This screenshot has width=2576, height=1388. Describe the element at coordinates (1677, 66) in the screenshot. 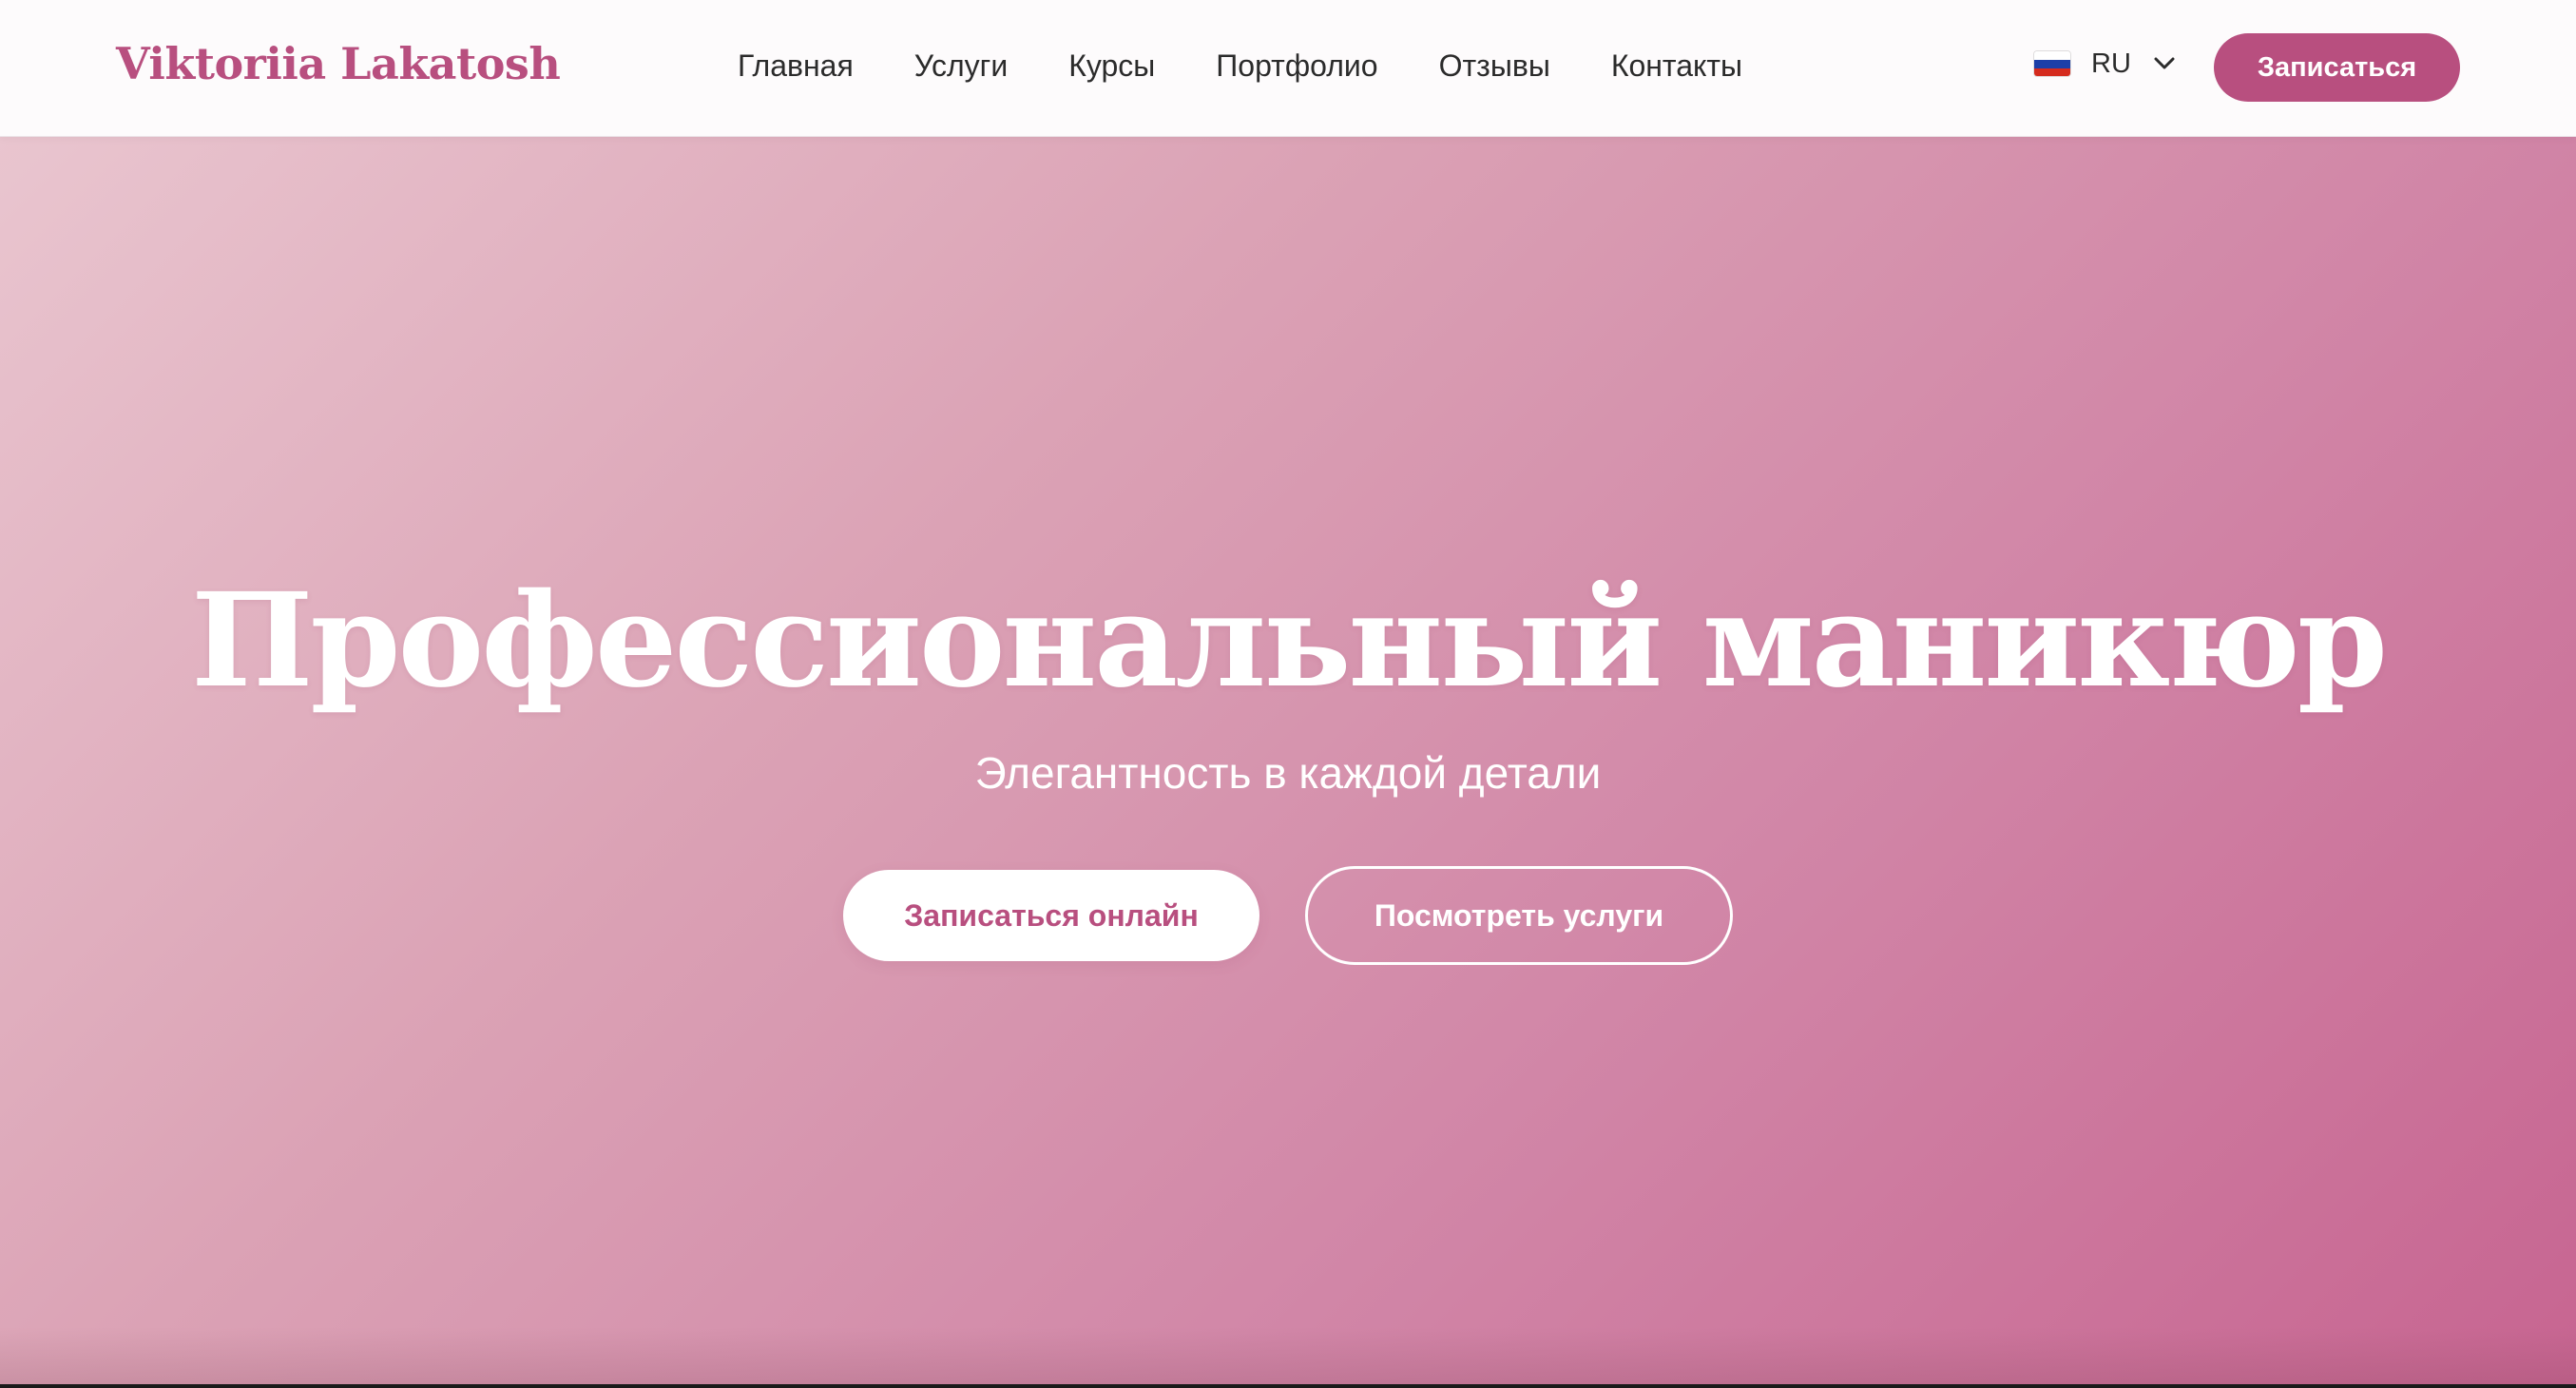

I see `nav-link-contacts: Контакты` at that location.